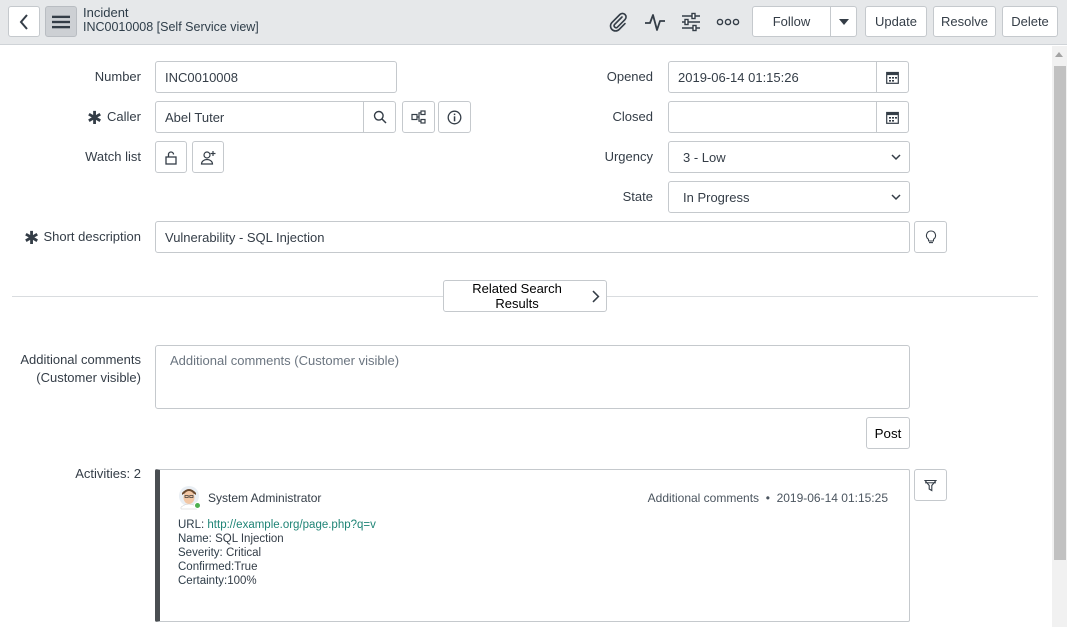 The width and height of the screenshot is (1067, 627). What do you see at coordinates (195, 117) in the screenshot?
I see `caller-value: Abel Tuter` at bounding box center [195, 117].